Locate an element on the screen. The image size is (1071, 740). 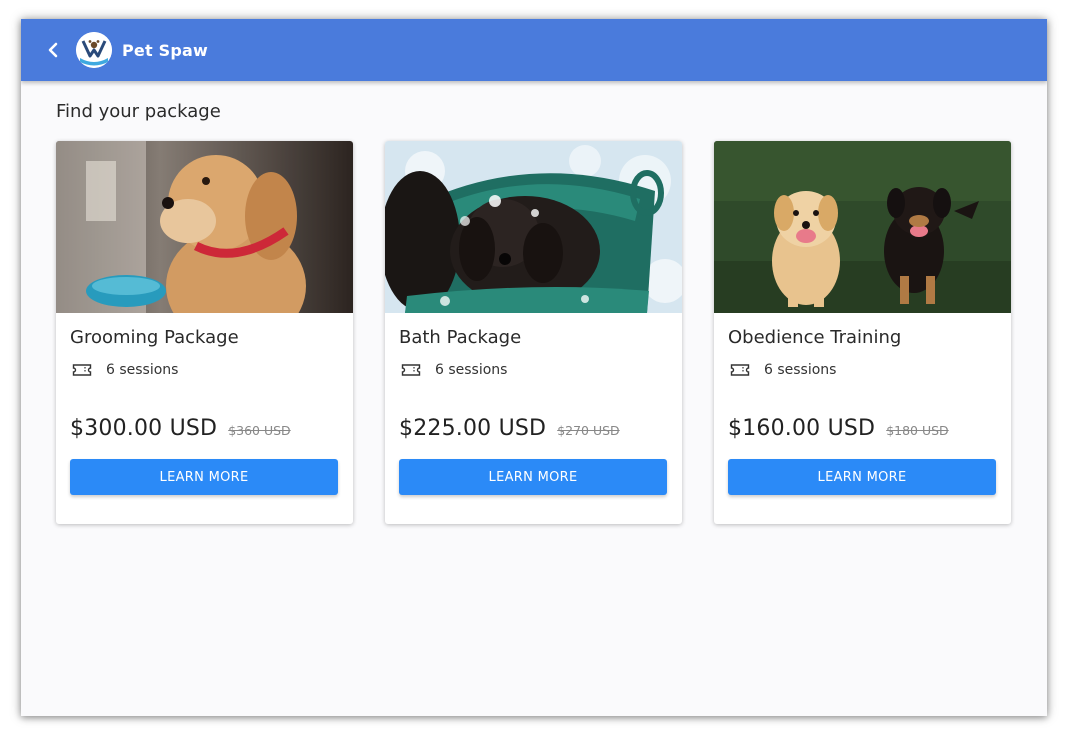
old-price: $270 USD is located at coordinates (588, 430).